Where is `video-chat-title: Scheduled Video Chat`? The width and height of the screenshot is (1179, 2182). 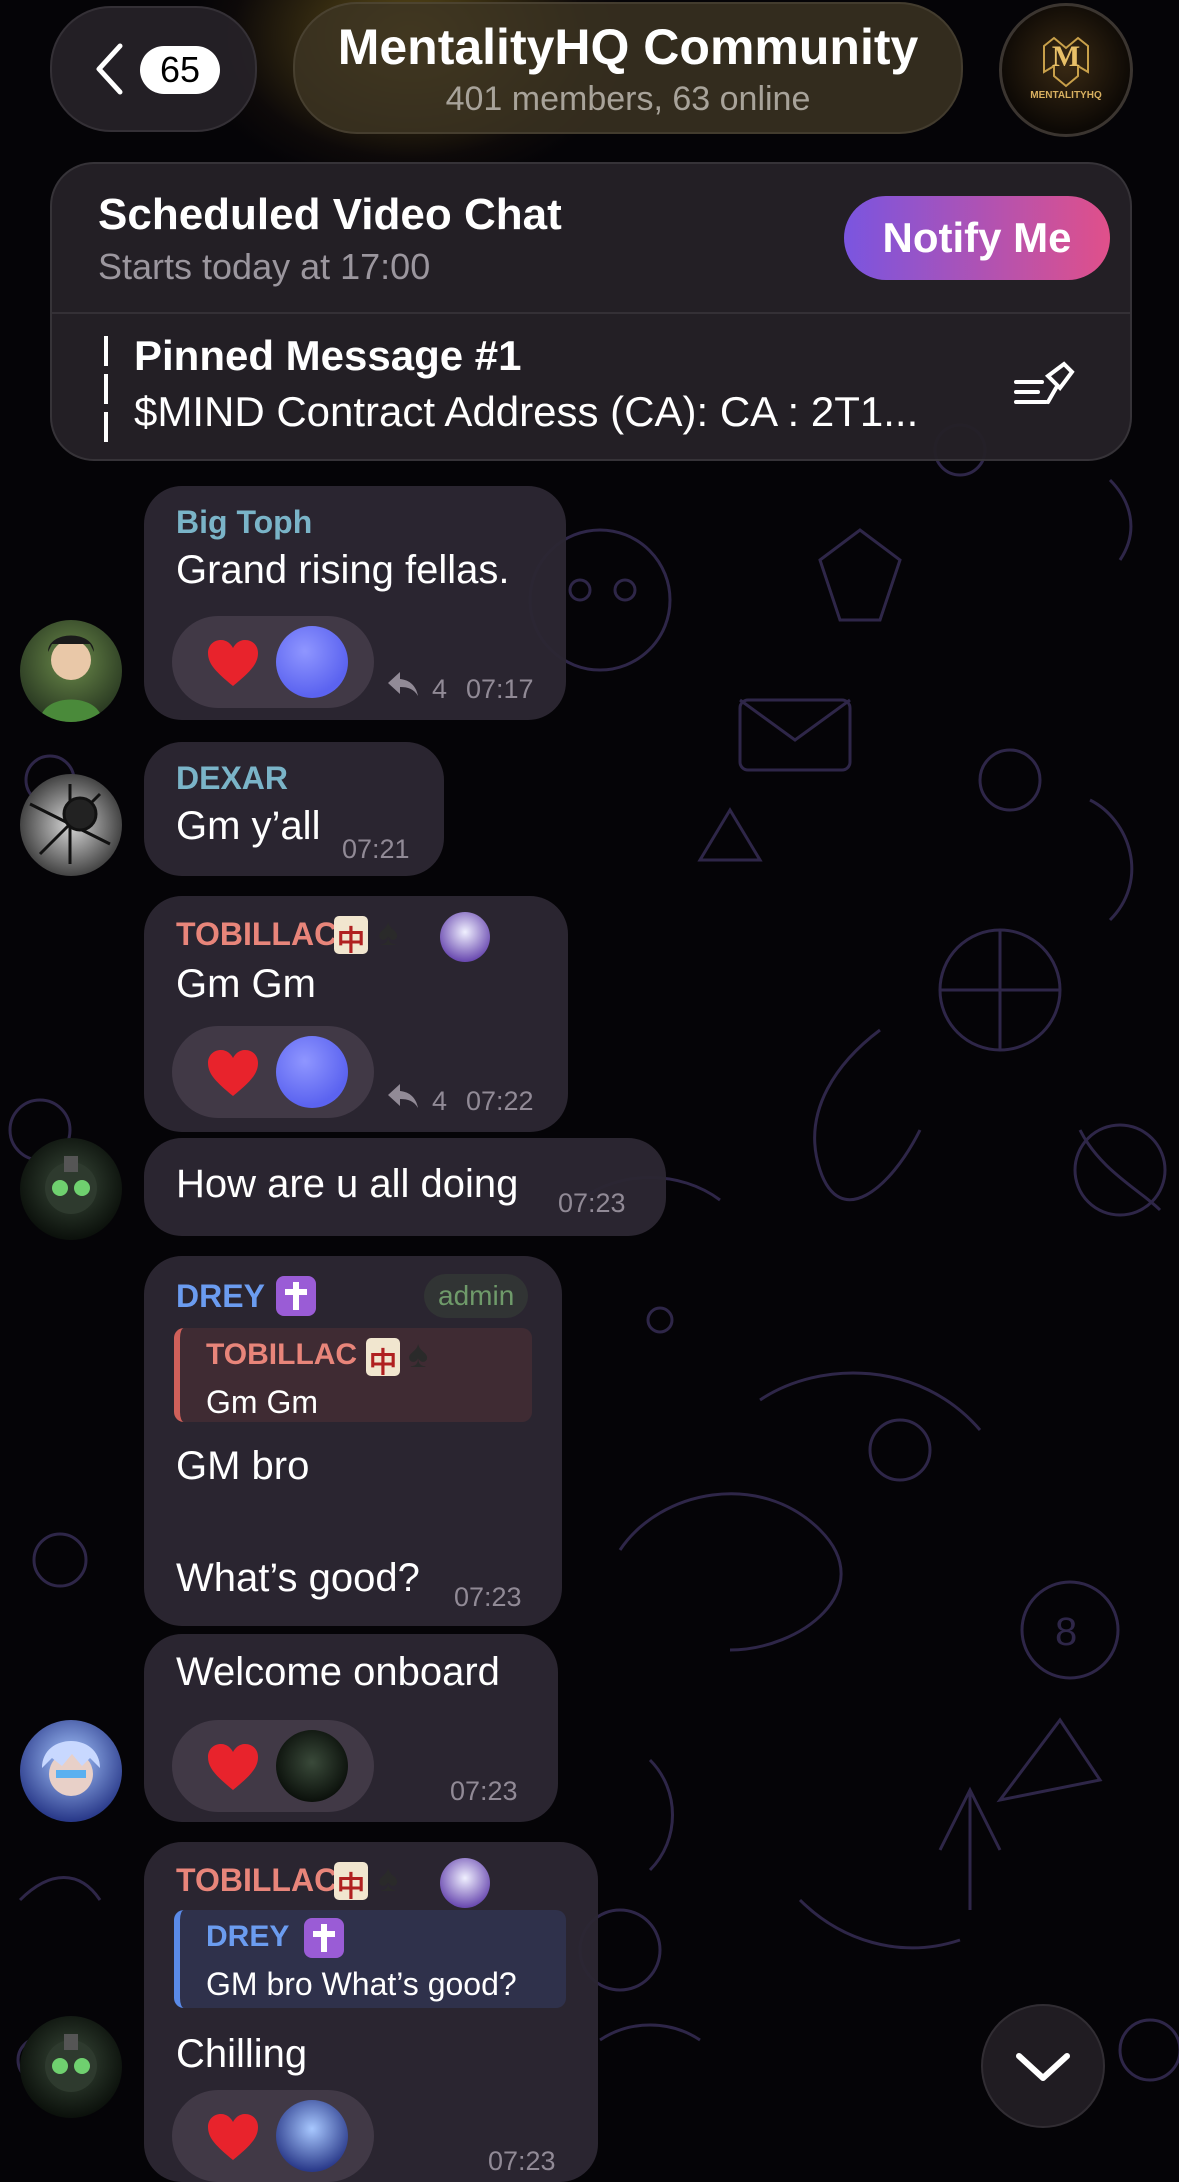
video-chat-title: Scheduled Video Chat is located at coordinates (330, 214).